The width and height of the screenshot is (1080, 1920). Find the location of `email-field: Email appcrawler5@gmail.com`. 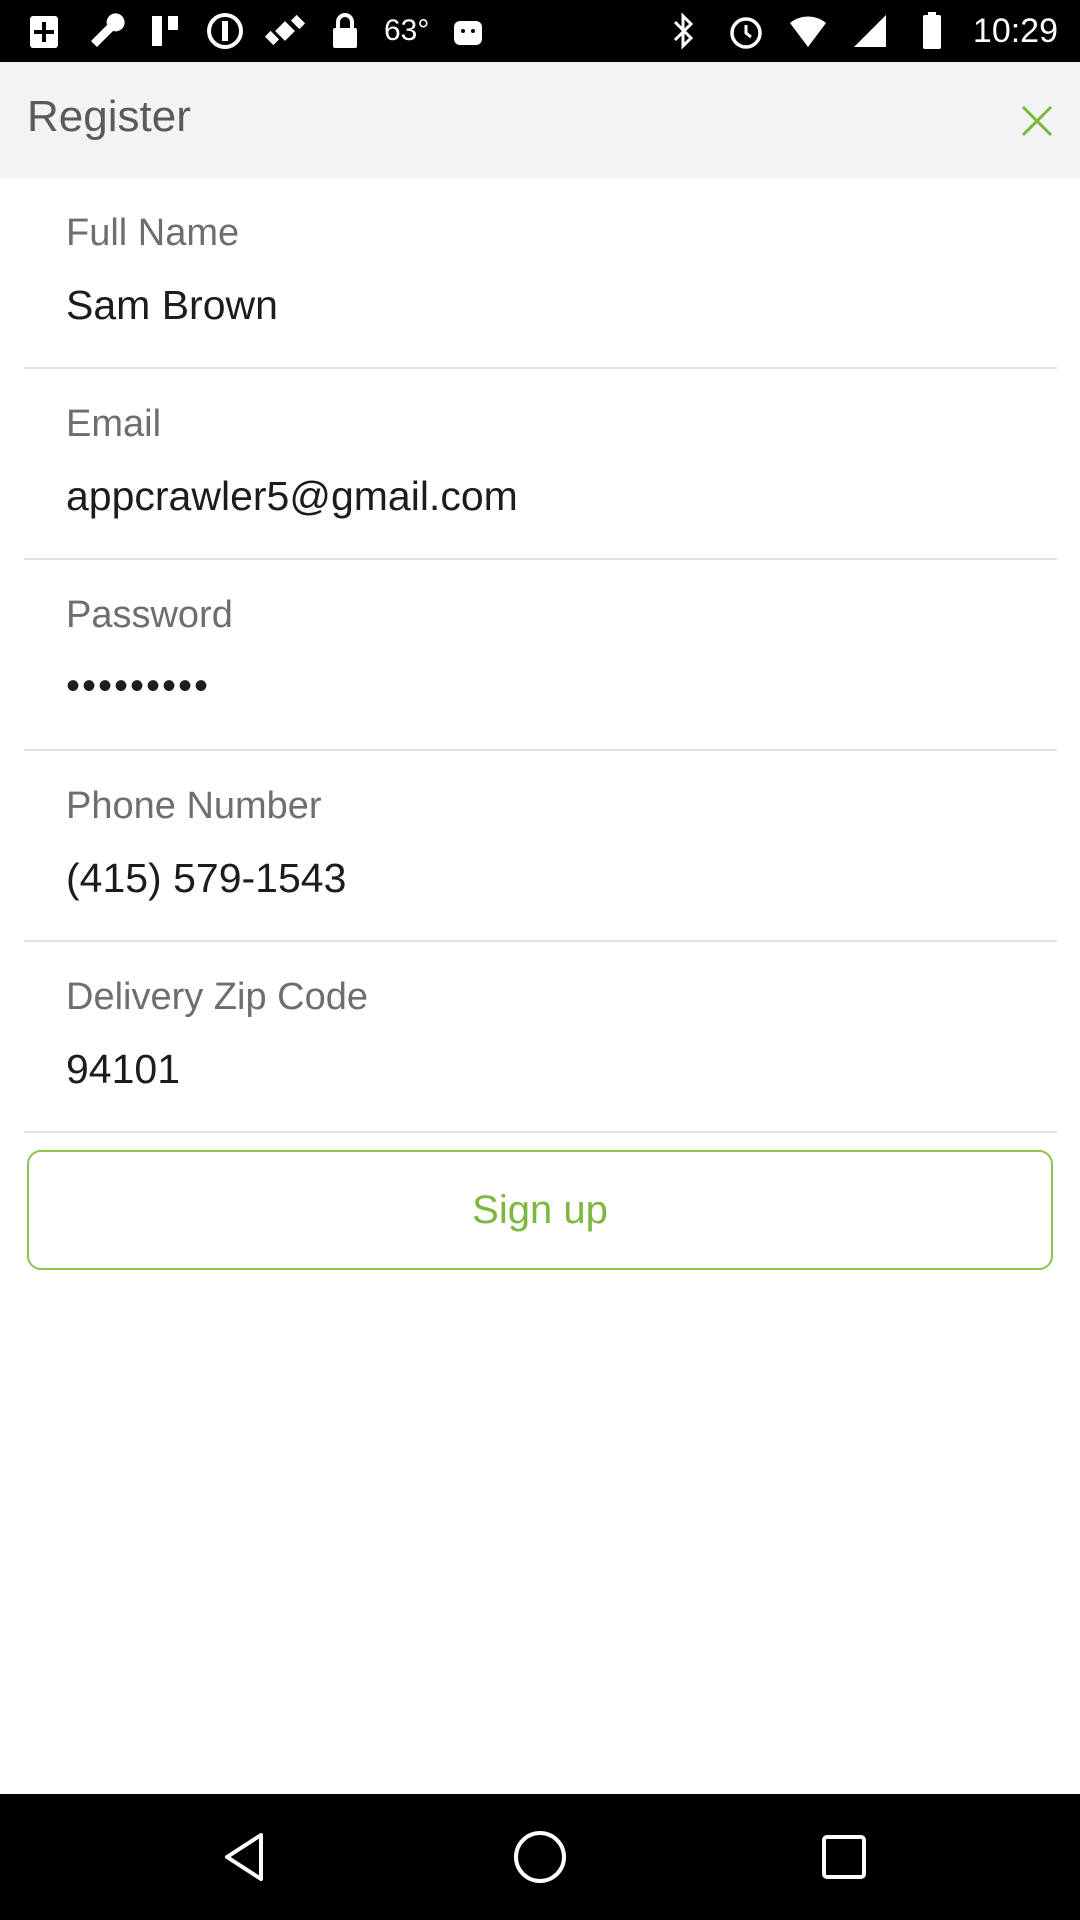

email-field: Email appcrawler5@gmail.com is located at coordinates (540, 464).